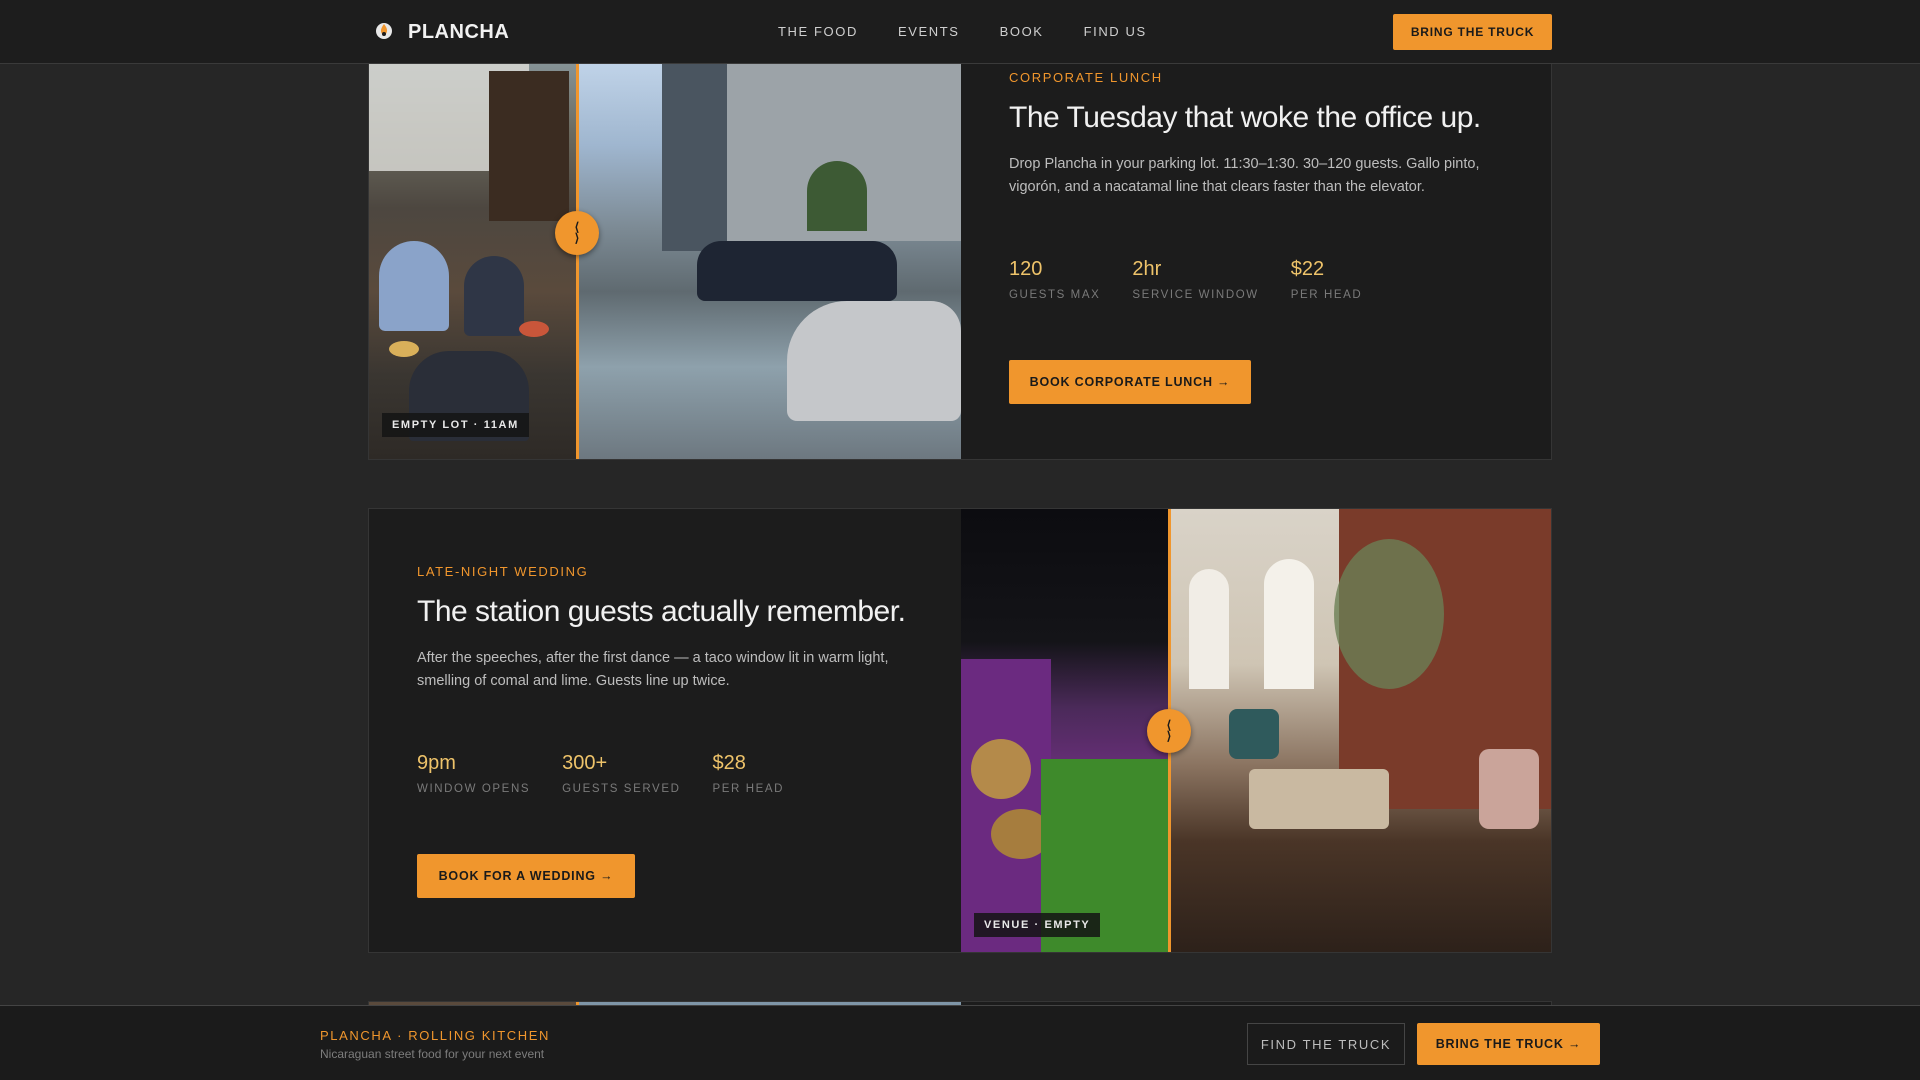  What do you see at coordinates (1086, 77) in the screenshot?
I see `event-eyebrow: CORPORATE LUNCH` at bounding box center [1086, 77].